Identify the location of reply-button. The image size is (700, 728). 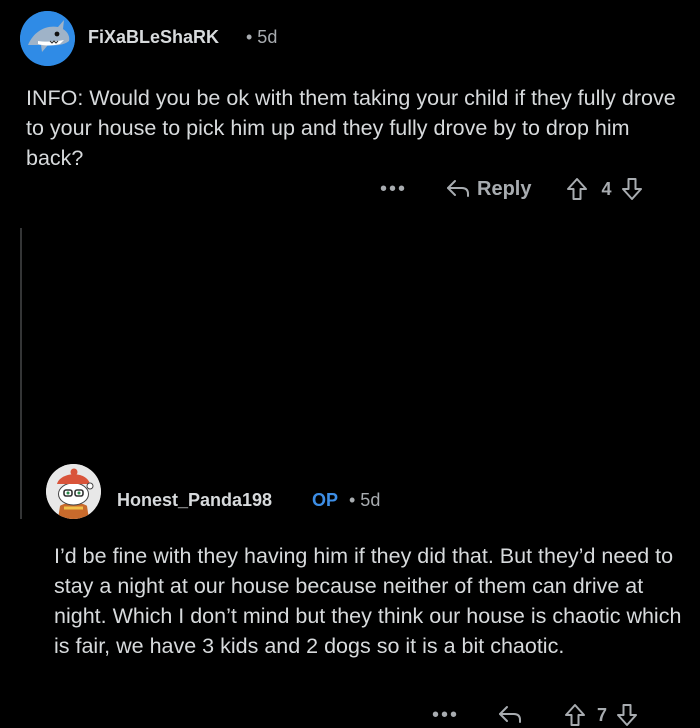
(510, 715).